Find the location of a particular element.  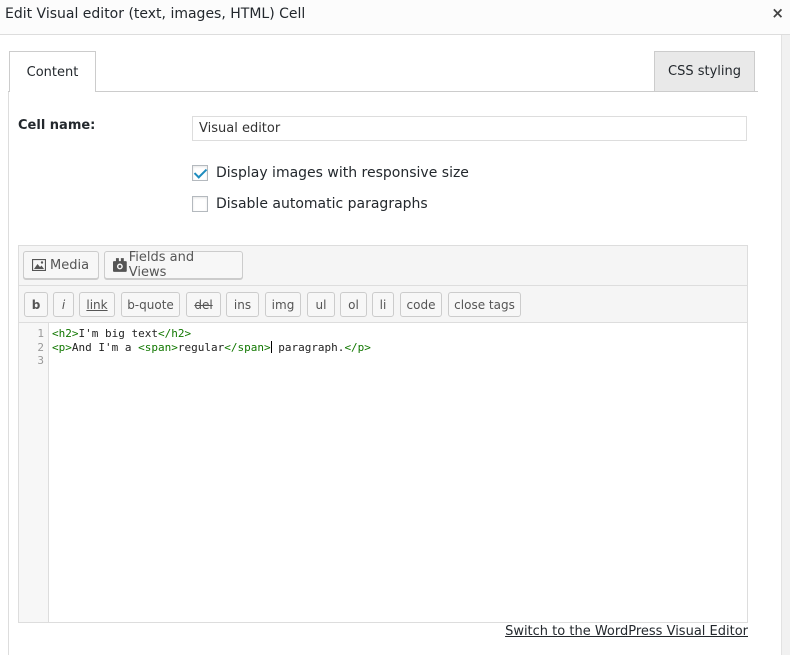

code-tag: </h2> is located at coordinates (174, 333).